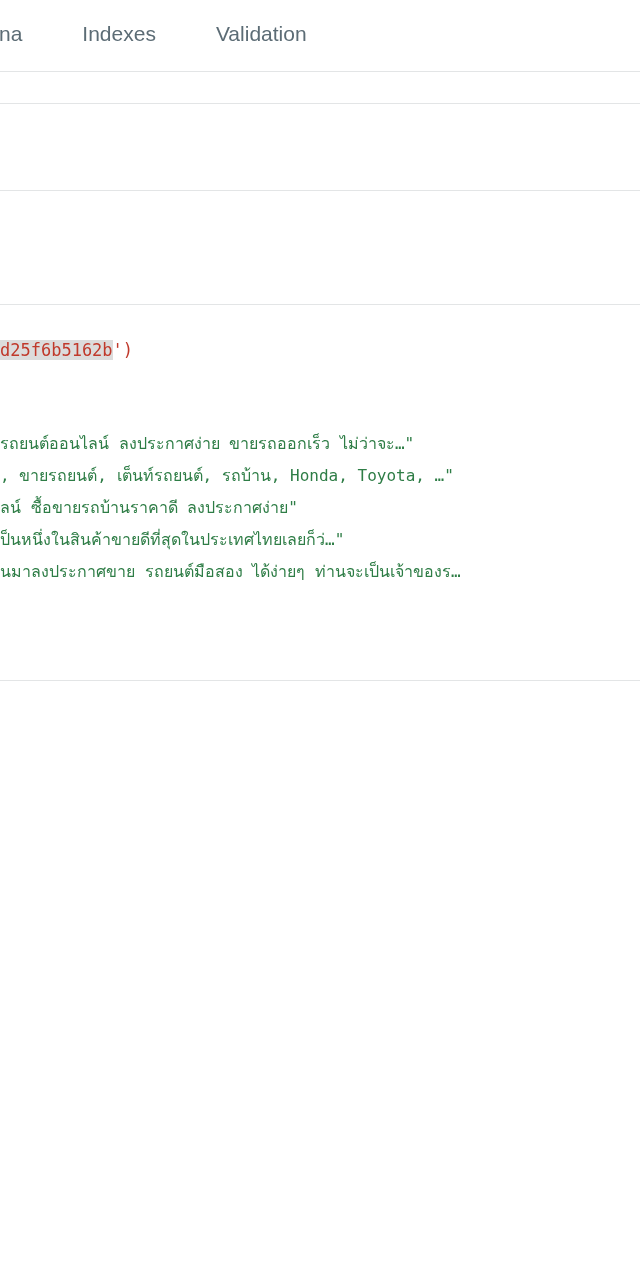 This screenshot has height=1280, width=640. Describe the element at coordinates (11, 36) in the screenshot. I see `tab: na` at that location.